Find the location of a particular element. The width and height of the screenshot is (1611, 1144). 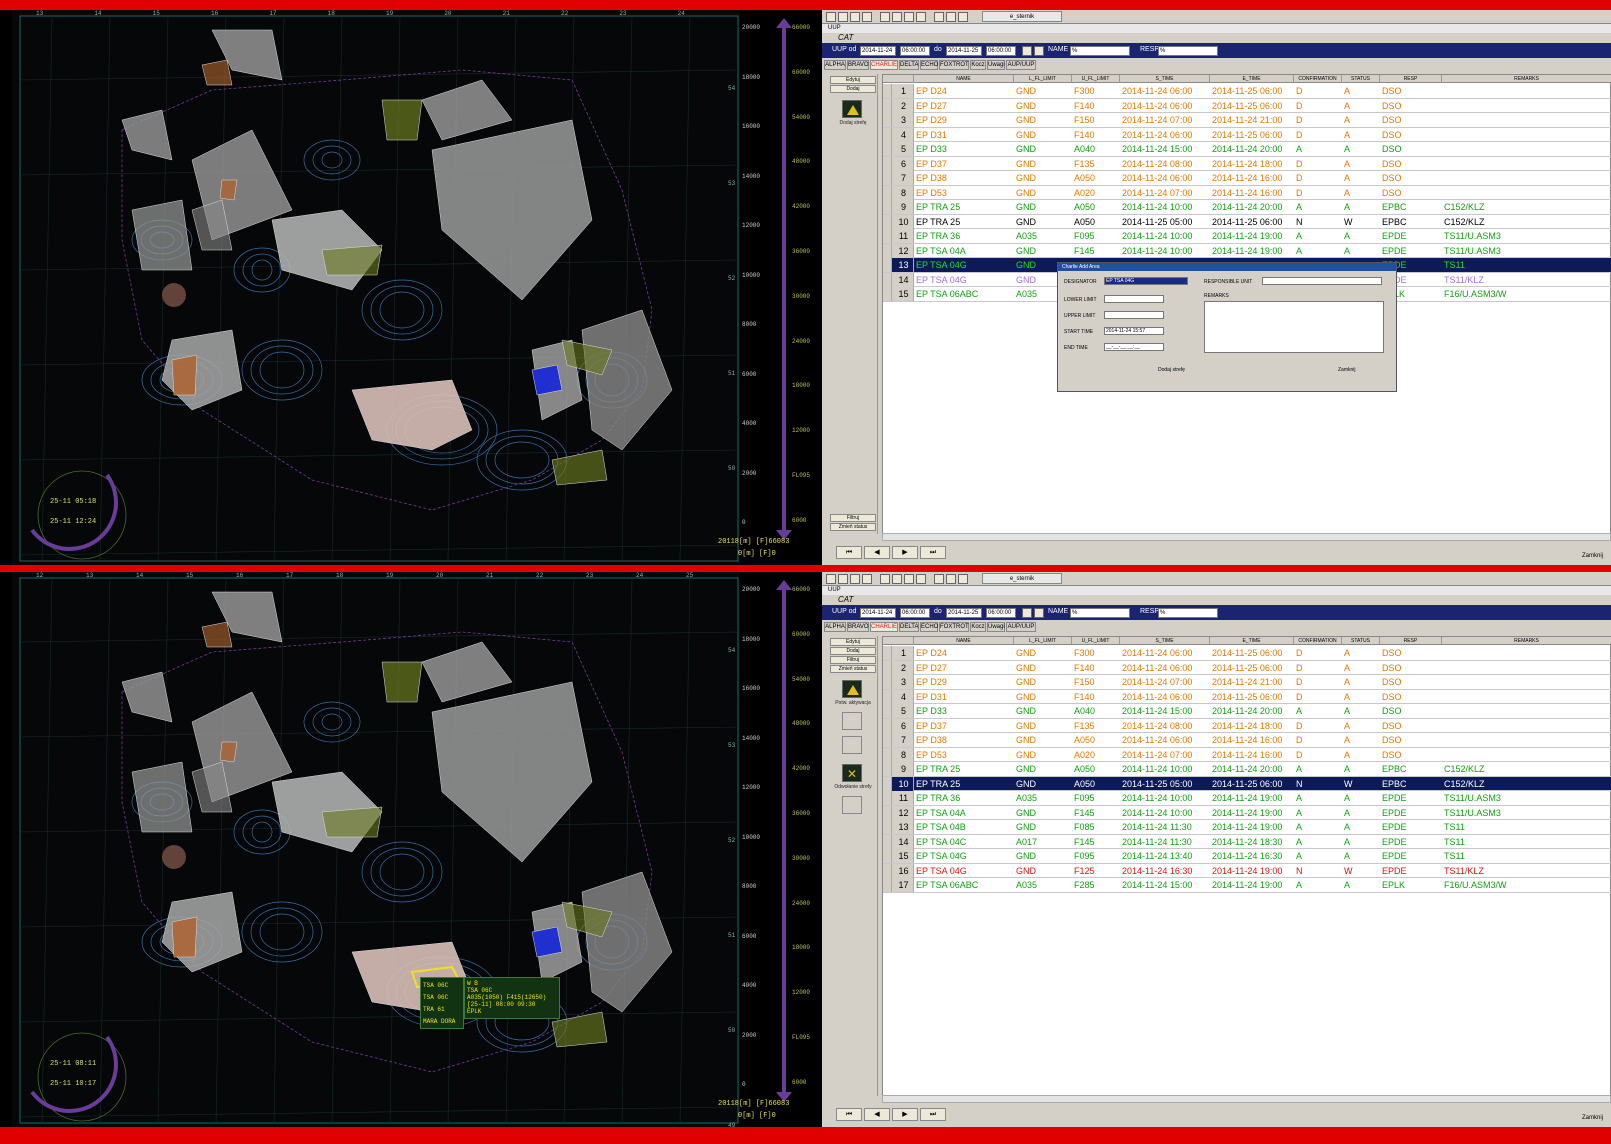

side-button-2: Filtruj is located at coordinates (853, 660).